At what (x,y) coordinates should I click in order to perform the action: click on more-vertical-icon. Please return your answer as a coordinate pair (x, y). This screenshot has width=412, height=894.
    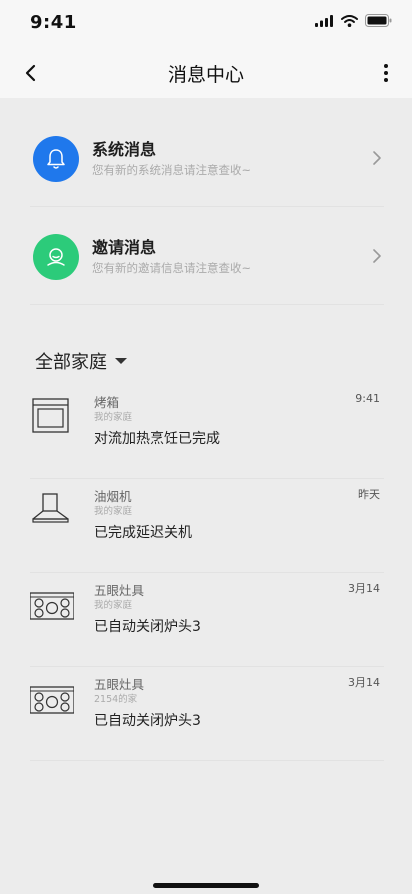
    Looking at the image, I should click on (386, 73).